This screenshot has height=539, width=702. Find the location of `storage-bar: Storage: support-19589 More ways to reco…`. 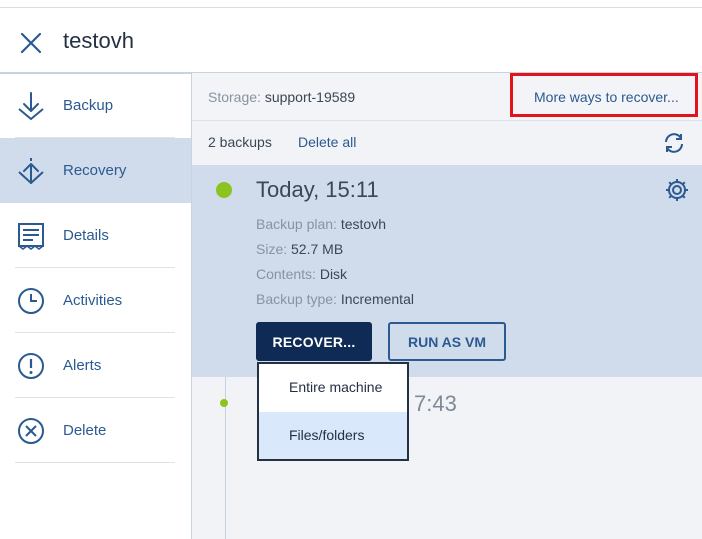

storage-bar: Storage: support-19589 More ways to reco… is located at coordinates (447, 97).